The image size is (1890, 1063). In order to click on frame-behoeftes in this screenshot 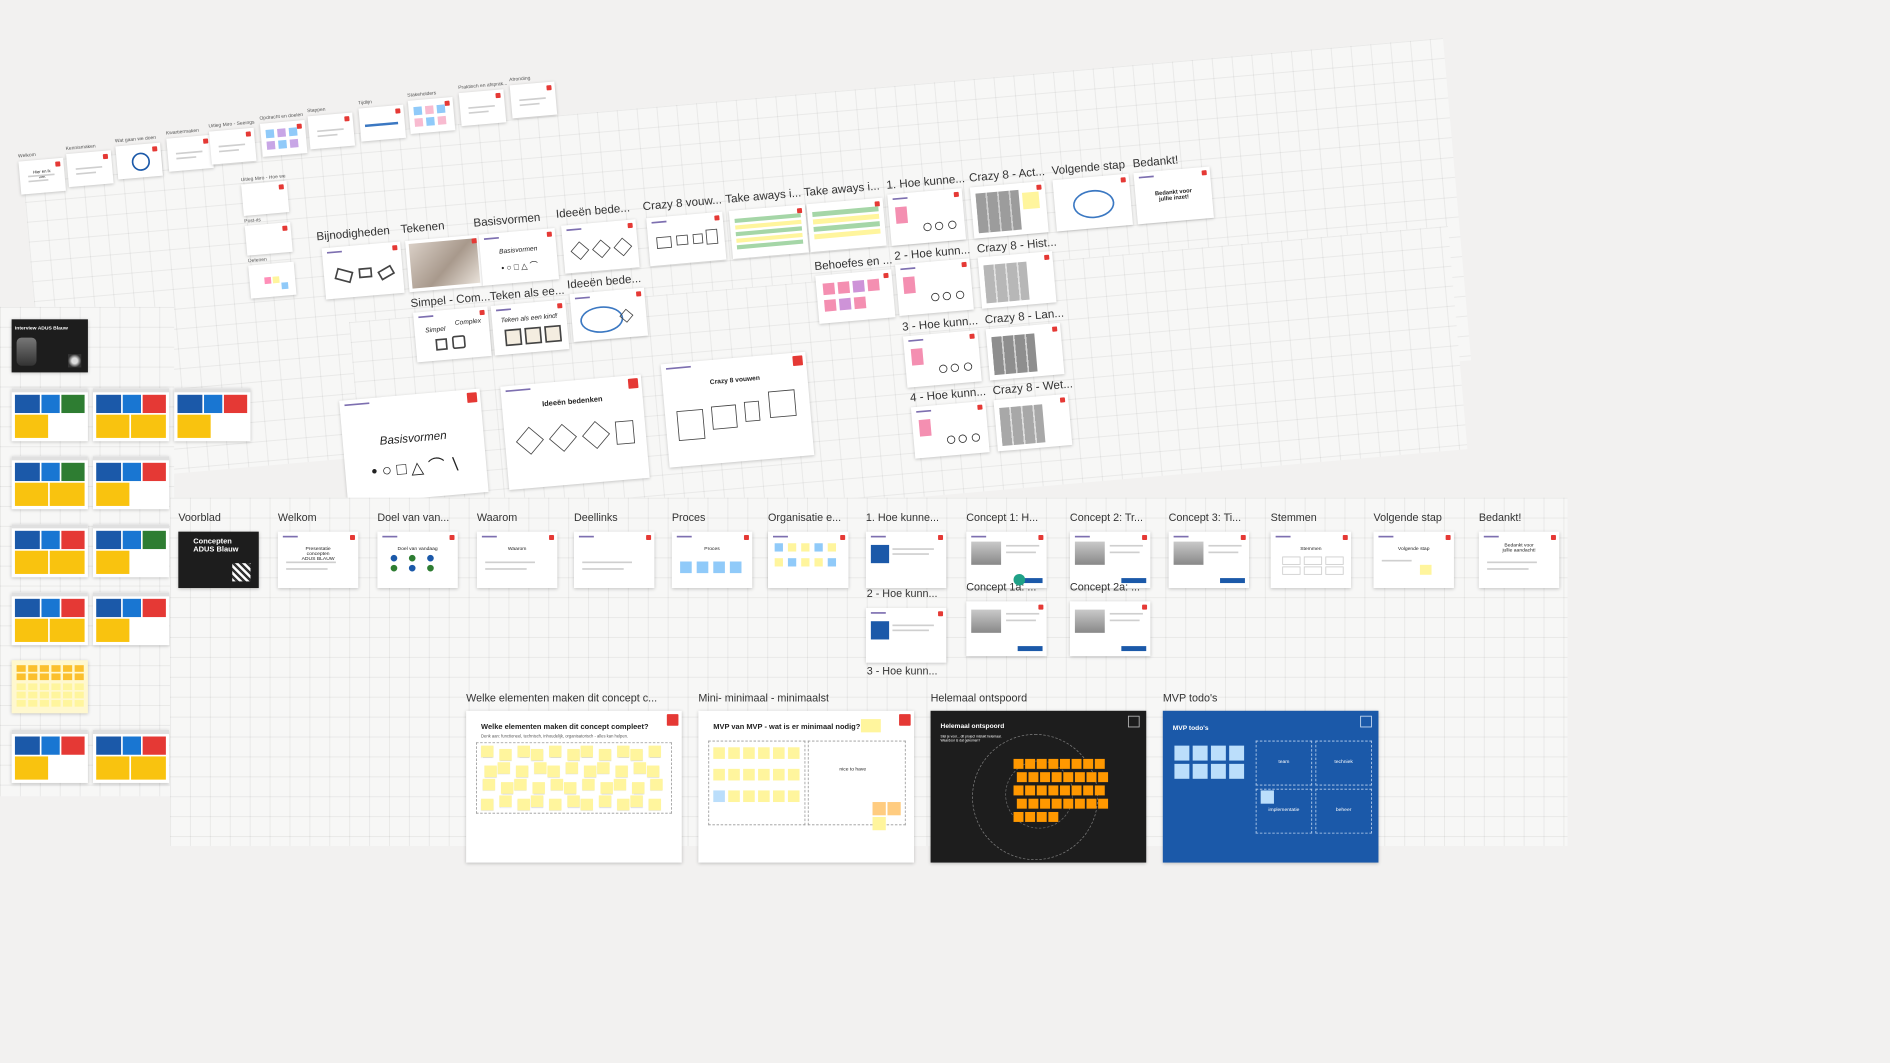, I will do `click(855, 296)`.